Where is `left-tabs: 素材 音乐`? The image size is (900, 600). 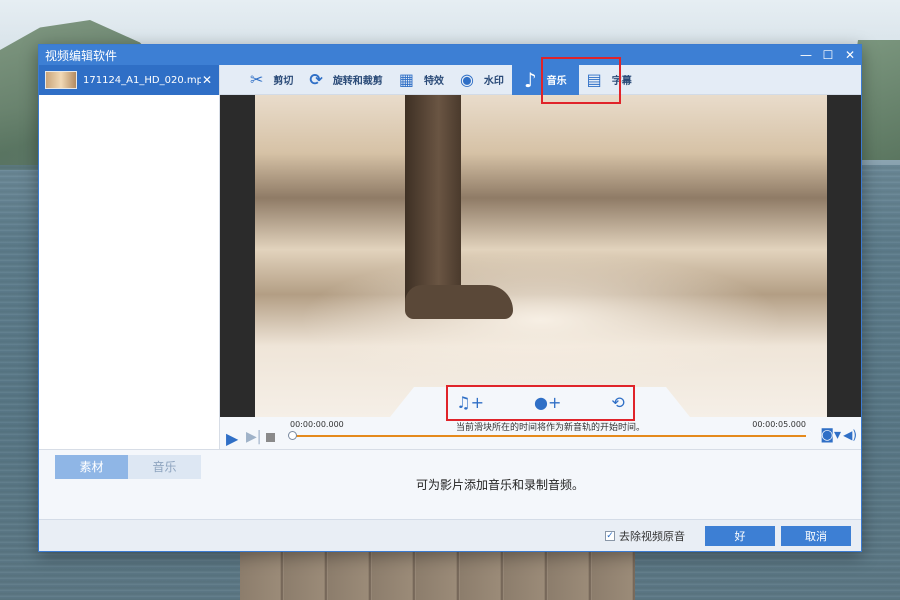
left-tabs: 素材 音乐 is located at coordinates (128, 467).